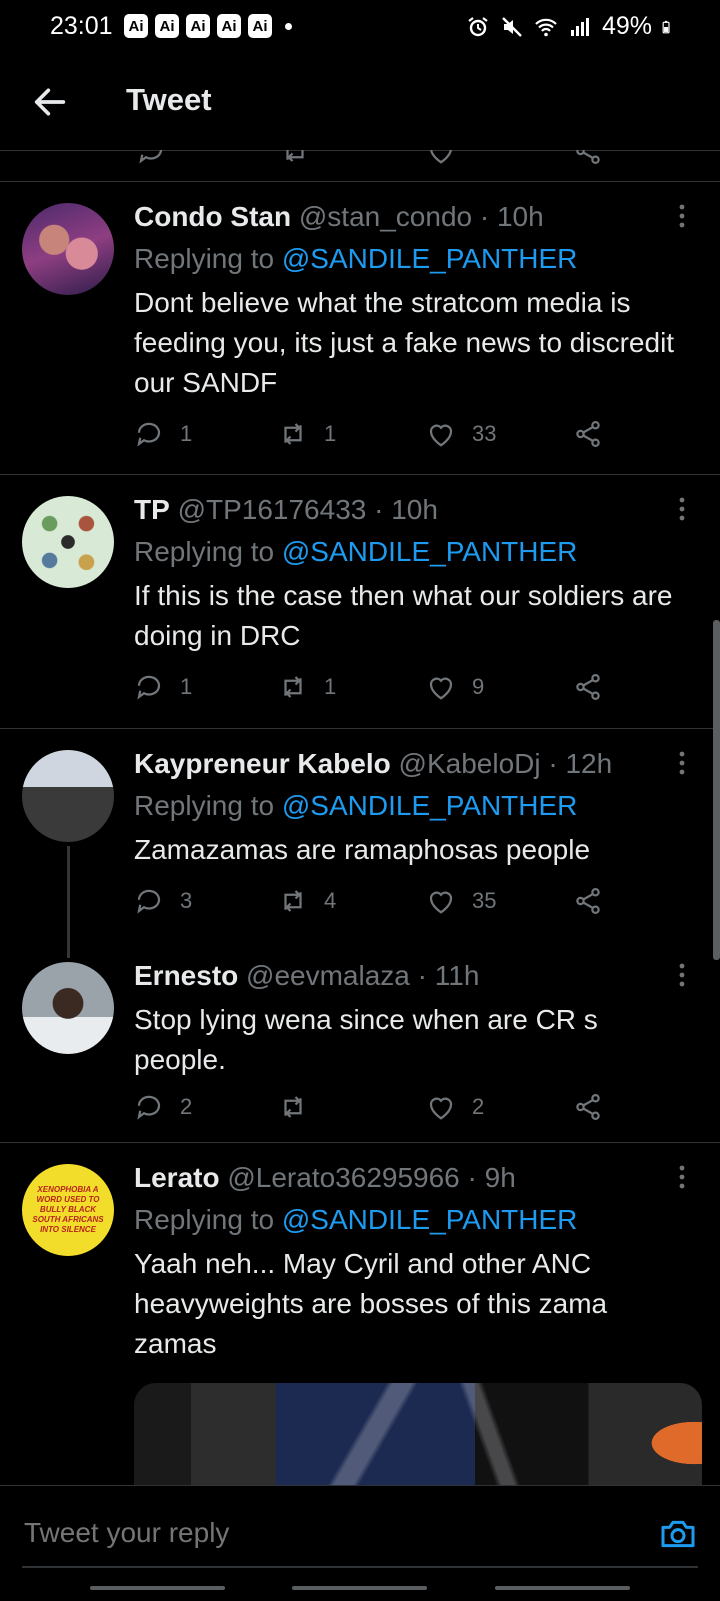  Describe the element at coordinates (343, 1177) in the screenshot. I see `author-handle: @Lerato36295966` at that location.